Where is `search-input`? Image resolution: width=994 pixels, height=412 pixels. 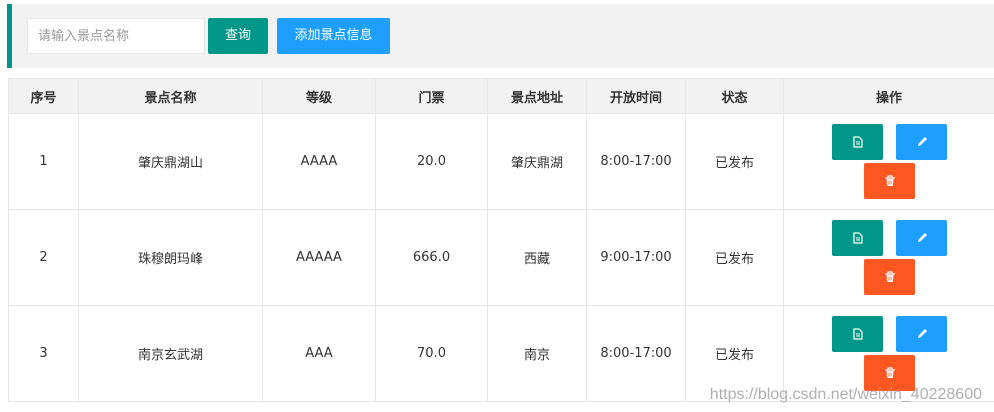
search-input is located at coordinates (116, 36).